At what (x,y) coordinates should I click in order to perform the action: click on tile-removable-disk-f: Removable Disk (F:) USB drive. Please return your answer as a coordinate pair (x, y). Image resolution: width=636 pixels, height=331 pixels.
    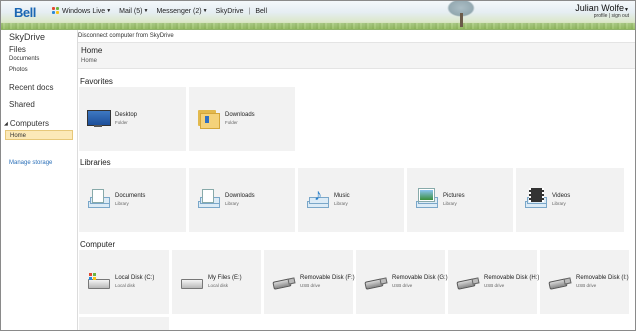
    Looking at the image, I should click on (309, 282).